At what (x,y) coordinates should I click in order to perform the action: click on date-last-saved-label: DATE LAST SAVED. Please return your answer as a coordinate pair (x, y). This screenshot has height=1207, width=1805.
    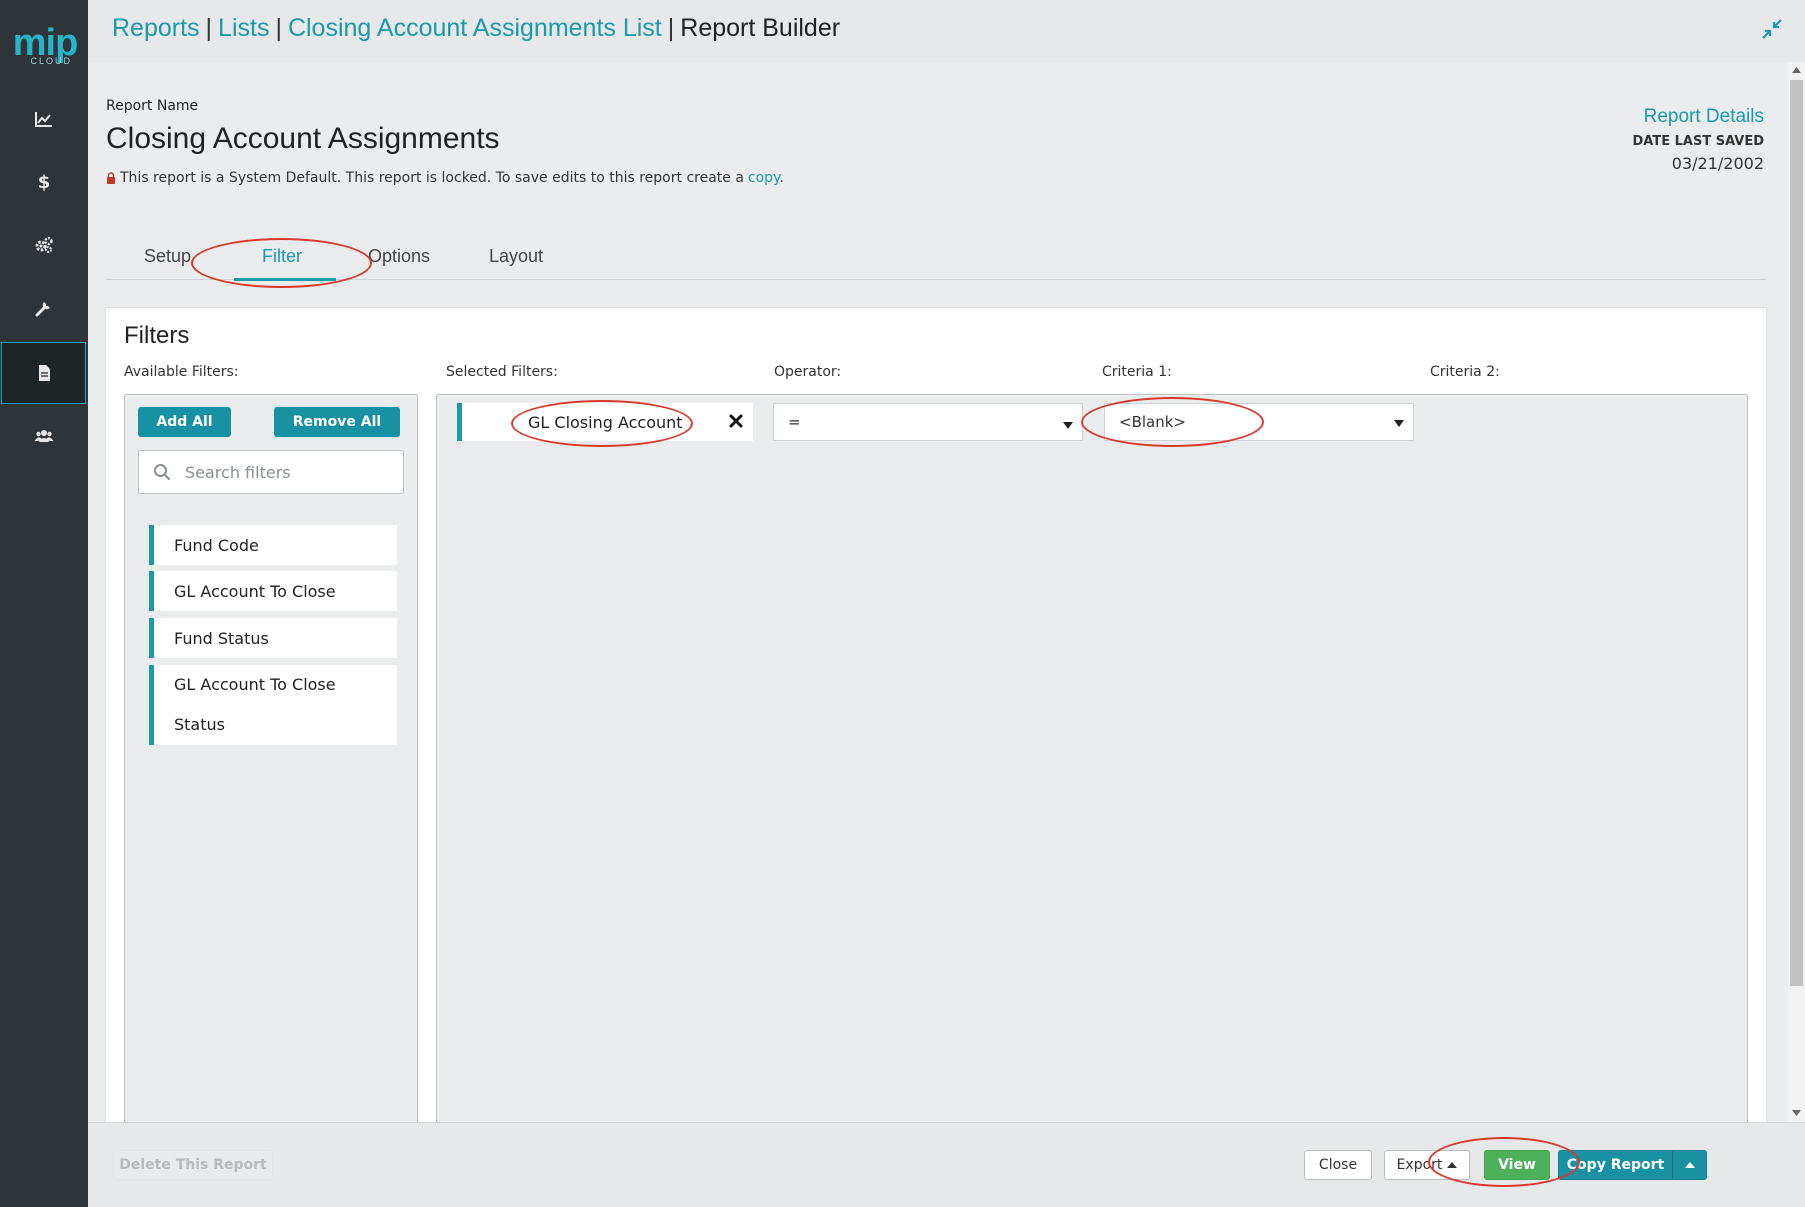
    Looking at the image, I should click on (1698, 141).